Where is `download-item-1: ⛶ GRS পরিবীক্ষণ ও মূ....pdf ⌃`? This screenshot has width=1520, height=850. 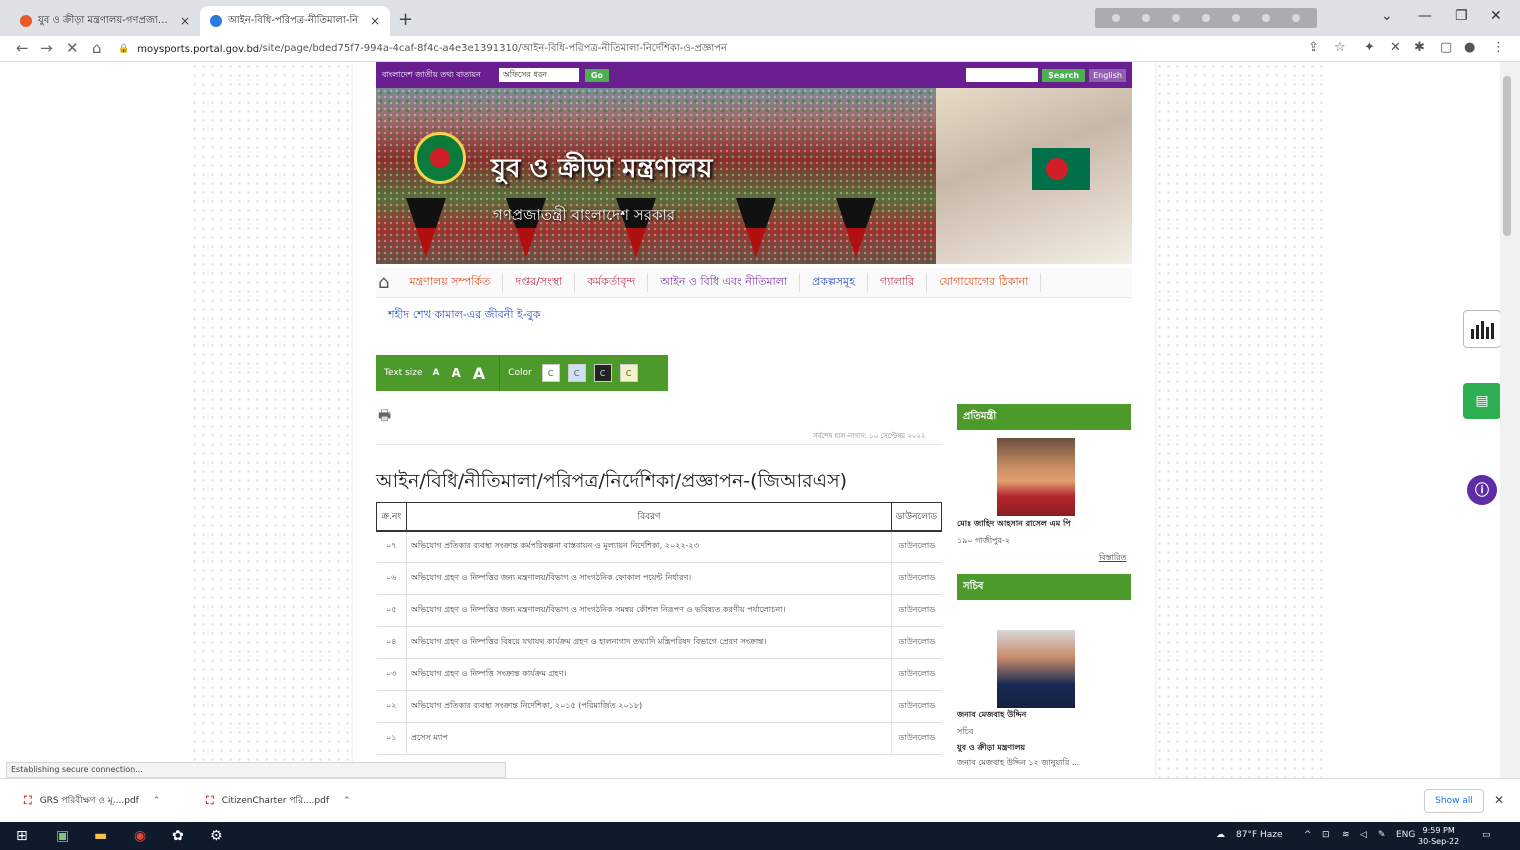
download-item-1: ⛶ GRS পরিবীক্ষণ ও মূ....pdf ⌃ is located at coordinates (92, 800).